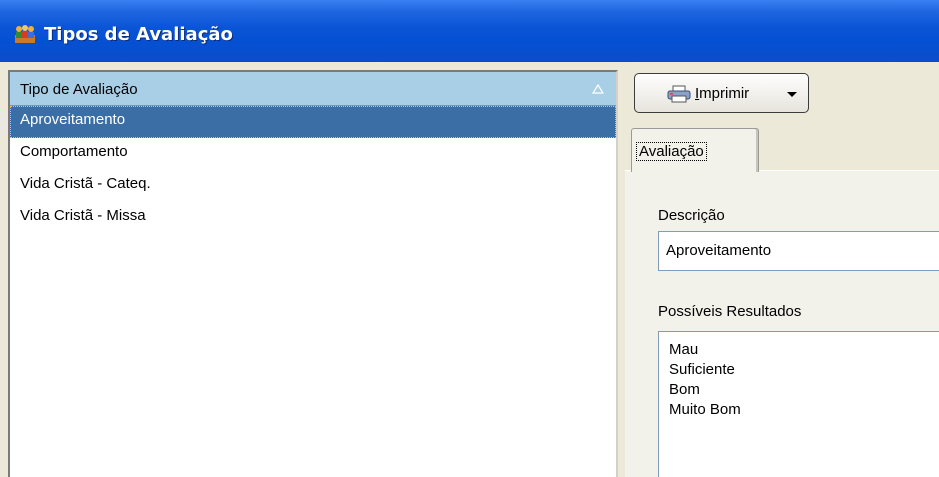 The width and height of the screenshot is (939, 477). Describe the element at coordinates (691, 215) in the screenshot. I see `descricao-label: Descrição` at that location.